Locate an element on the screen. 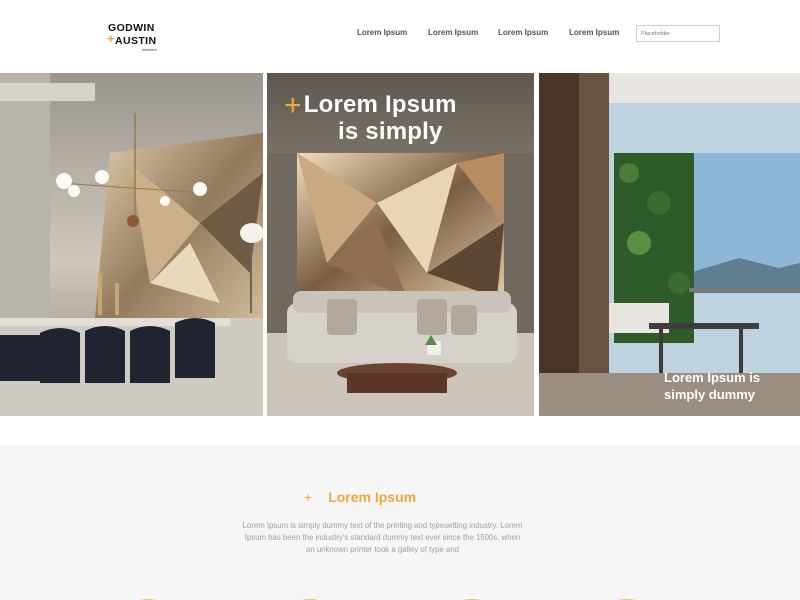 The width and height of the screenshot is (800, 600). section-heading: + Lorem Ipsum is located at coordinates (360, 497).